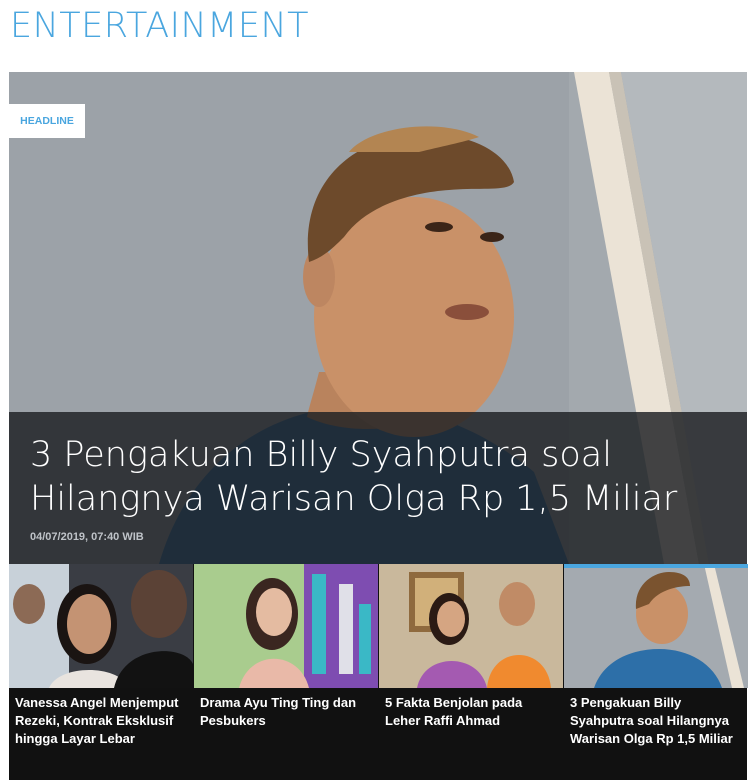 This screenshot has height=784, width=750. What do you see at coordinates (47, 121) in the screenshot?
I see `headline-badge: HEADLINE` at bounding box center [47, 121].